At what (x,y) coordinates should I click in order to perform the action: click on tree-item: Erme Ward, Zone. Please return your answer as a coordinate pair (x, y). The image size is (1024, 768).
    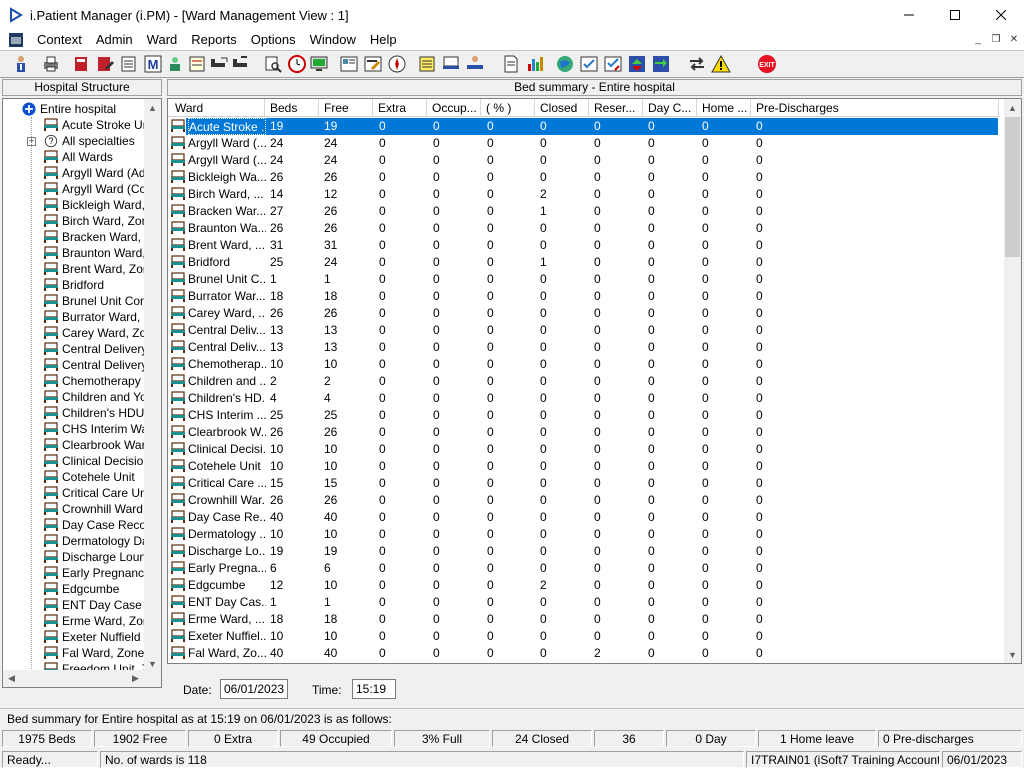
    Looking at the image, I should click on (99, 621).